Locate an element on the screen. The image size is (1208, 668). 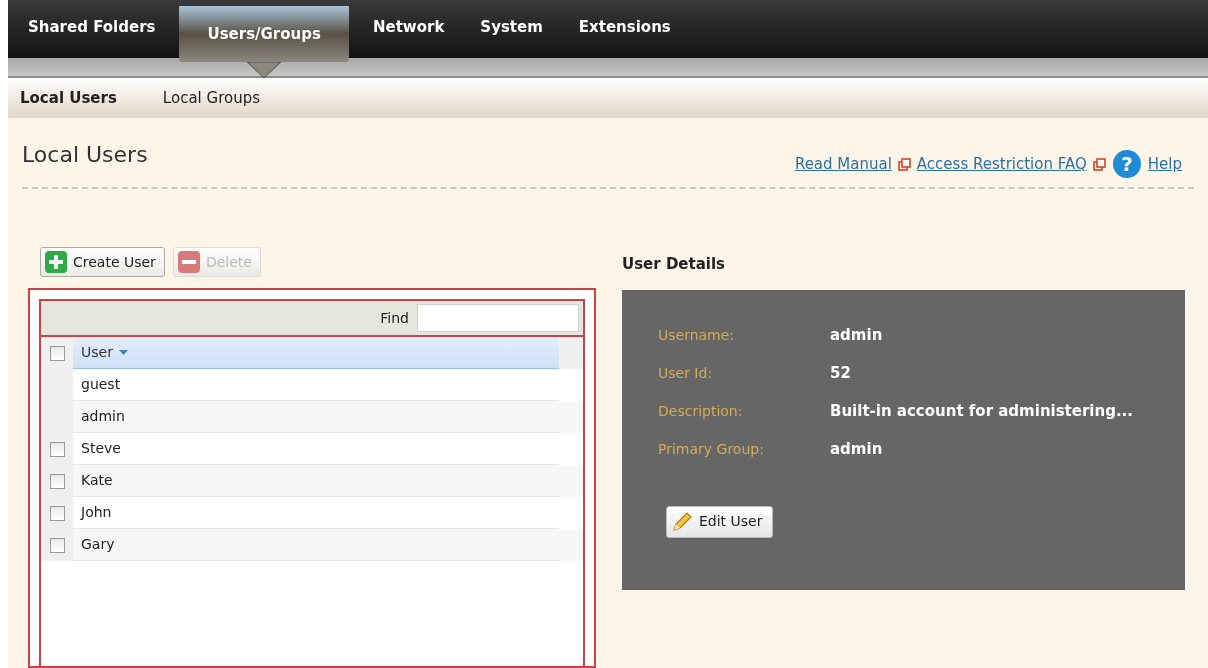
plus-icon is located at coordinates (56, 262).